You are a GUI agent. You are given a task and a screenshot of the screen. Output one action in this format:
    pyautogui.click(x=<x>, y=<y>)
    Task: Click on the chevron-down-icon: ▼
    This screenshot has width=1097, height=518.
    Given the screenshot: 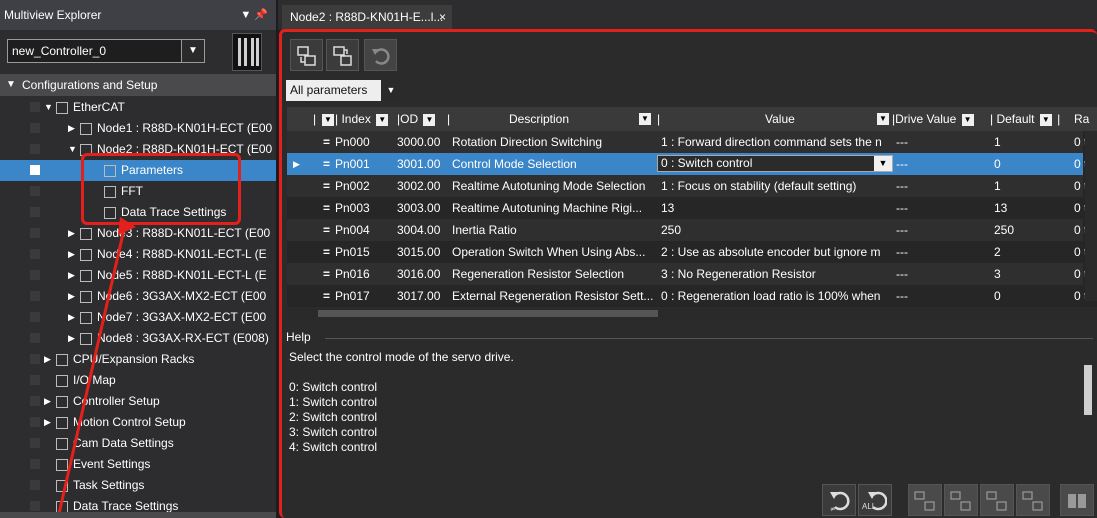 What is the action you would take?
    pyautogui.click(x=192, y=51)
    